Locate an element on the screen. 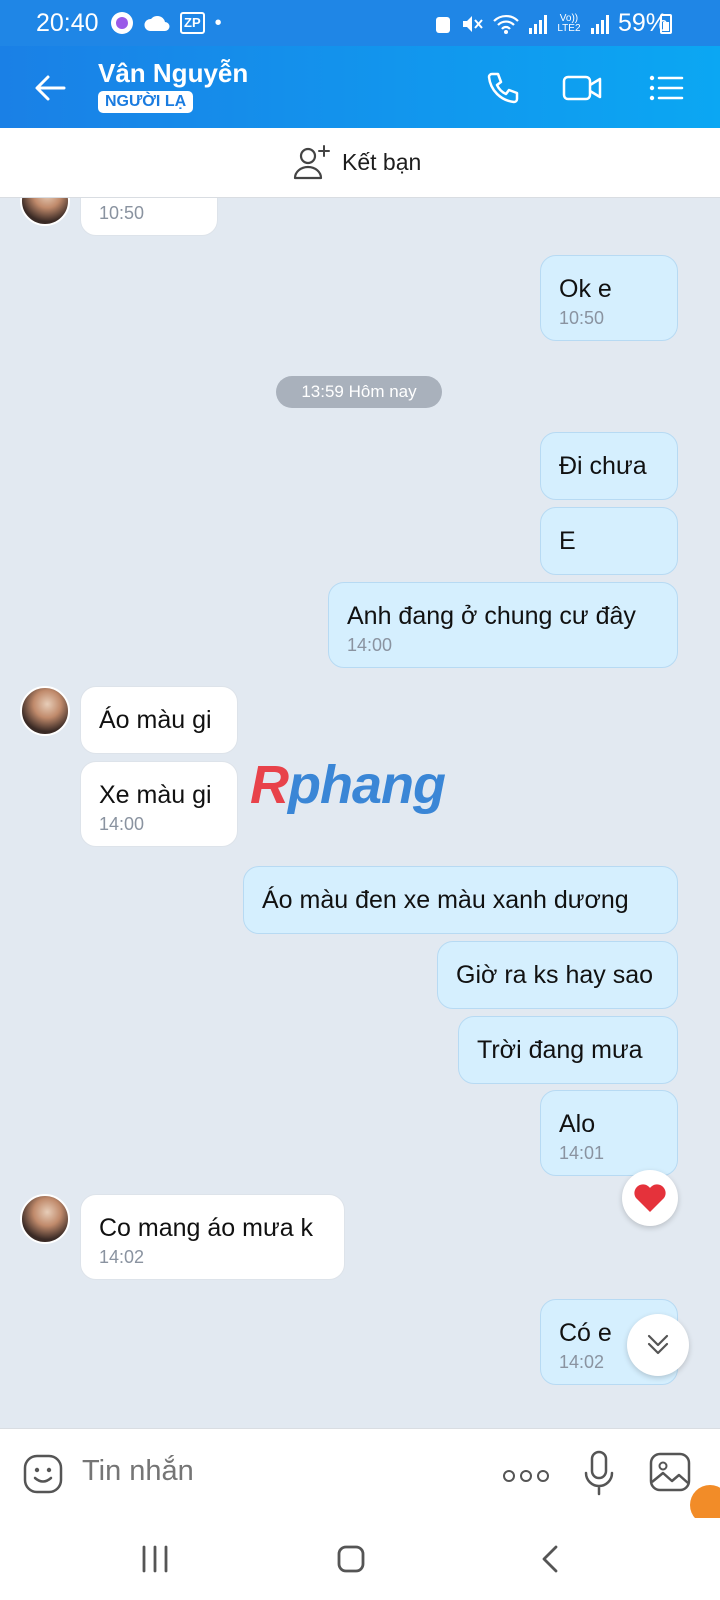 Image resolution: width=720 pixels, height=1600 pixels. heart-reaction-button is located at coordinates (650, 1198).